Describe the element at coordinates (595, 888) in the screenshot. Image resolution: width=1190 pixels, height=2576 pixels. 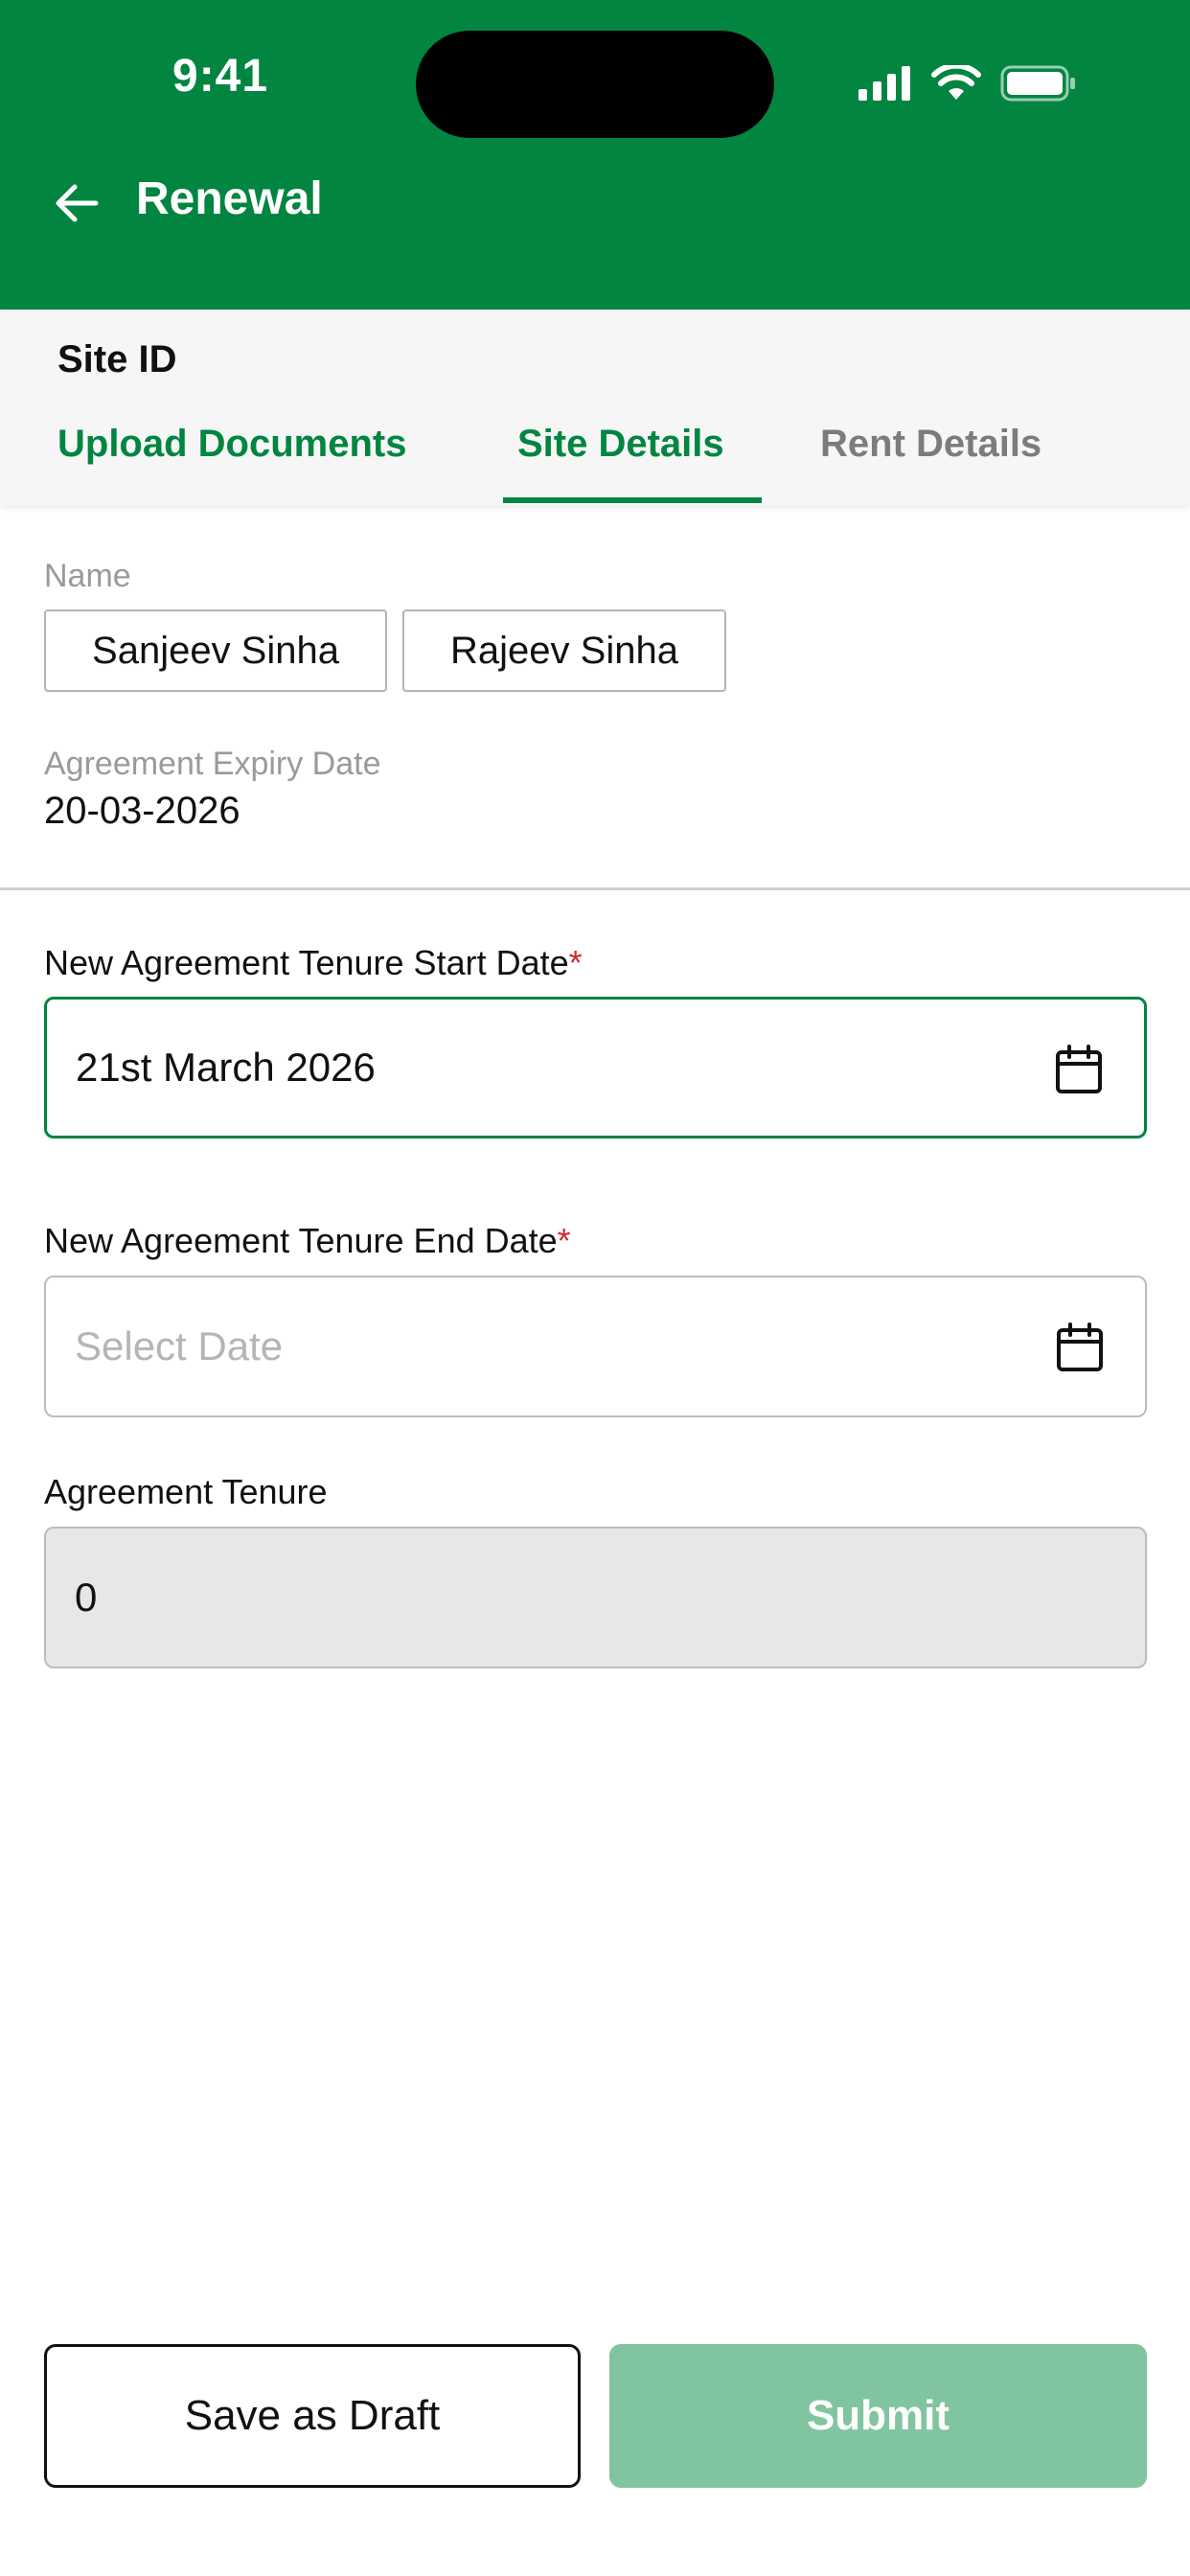
I see `section-divider` at that location.